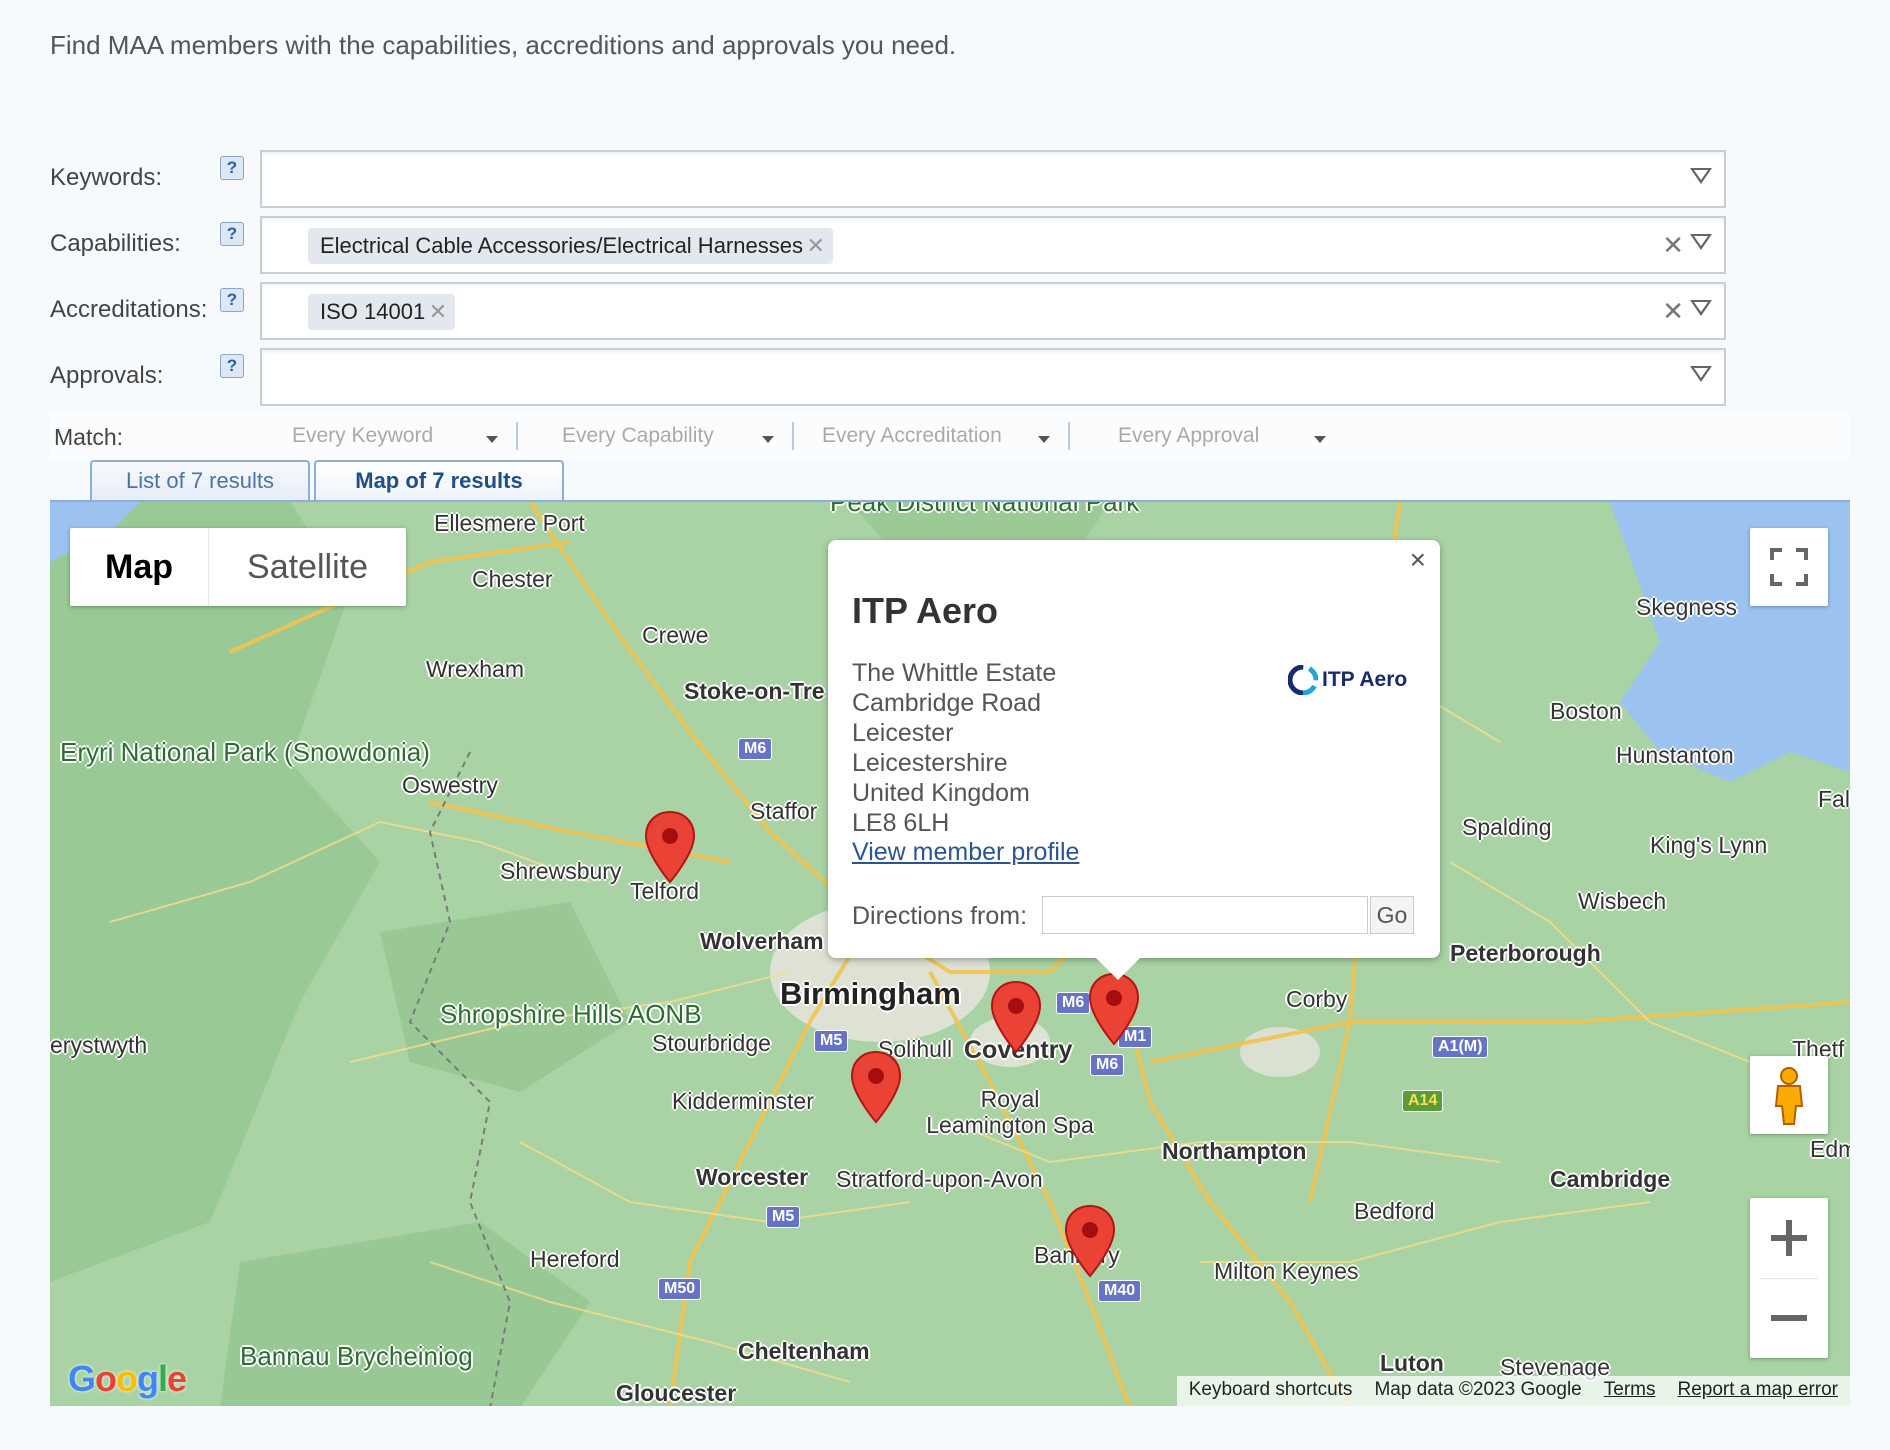  What do you see at coordinates (939, 1179) in the screenshot?
I see `place-label: Stratford-upon-Avon` at bounding box center [939, 1179].